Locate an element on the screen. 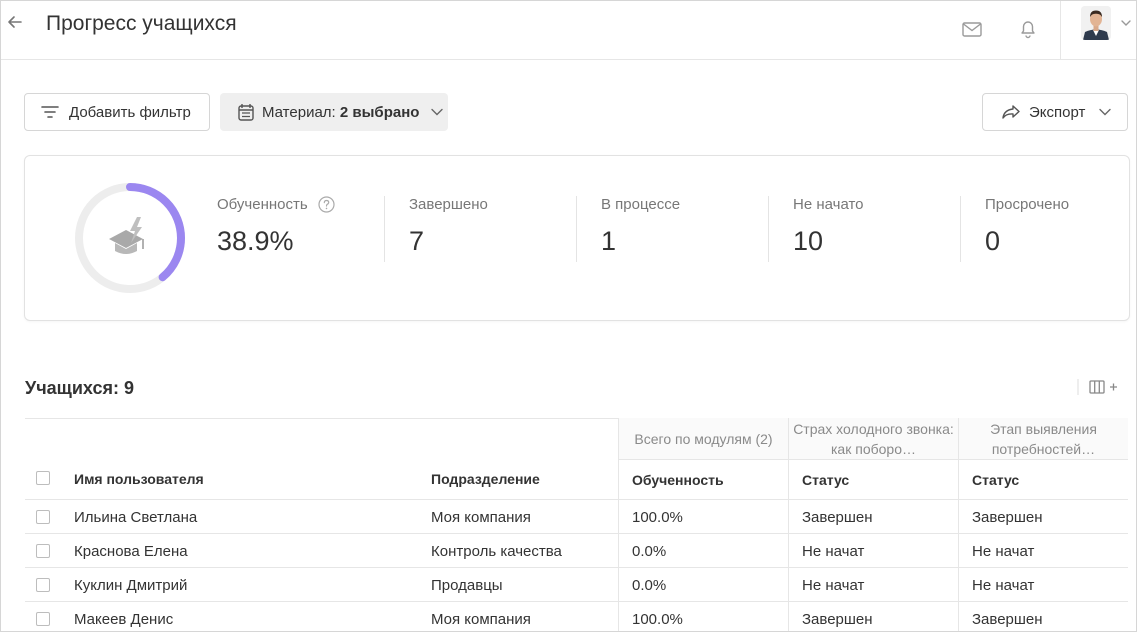  row-user-name: Макеев Денис is located at coordinates (123, 619).